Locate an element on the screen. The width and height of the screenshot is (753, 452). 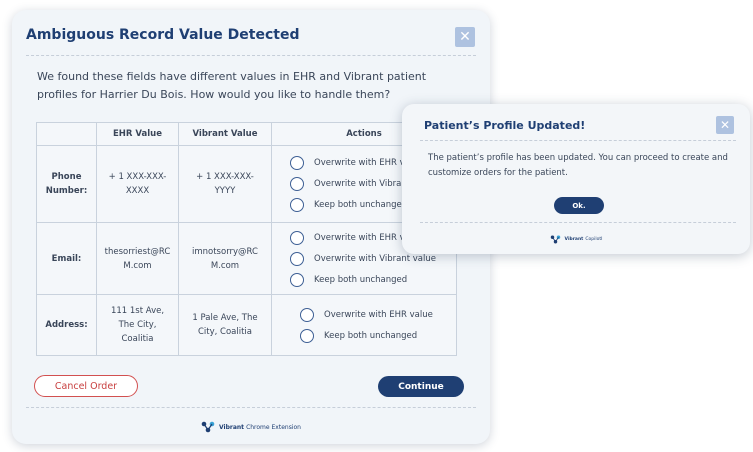
ehr-value-email: thesorriest@RC M.com is located at coordinates (137, 258).